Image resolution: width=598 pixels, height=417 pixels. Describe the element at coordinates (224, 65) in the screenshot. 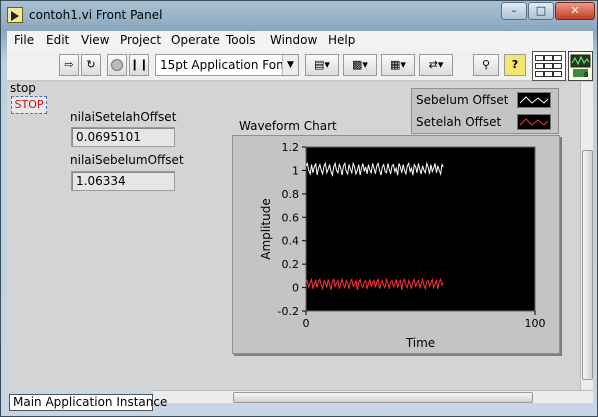

I see `font-selector-label: 15pt Application Font` at that location.